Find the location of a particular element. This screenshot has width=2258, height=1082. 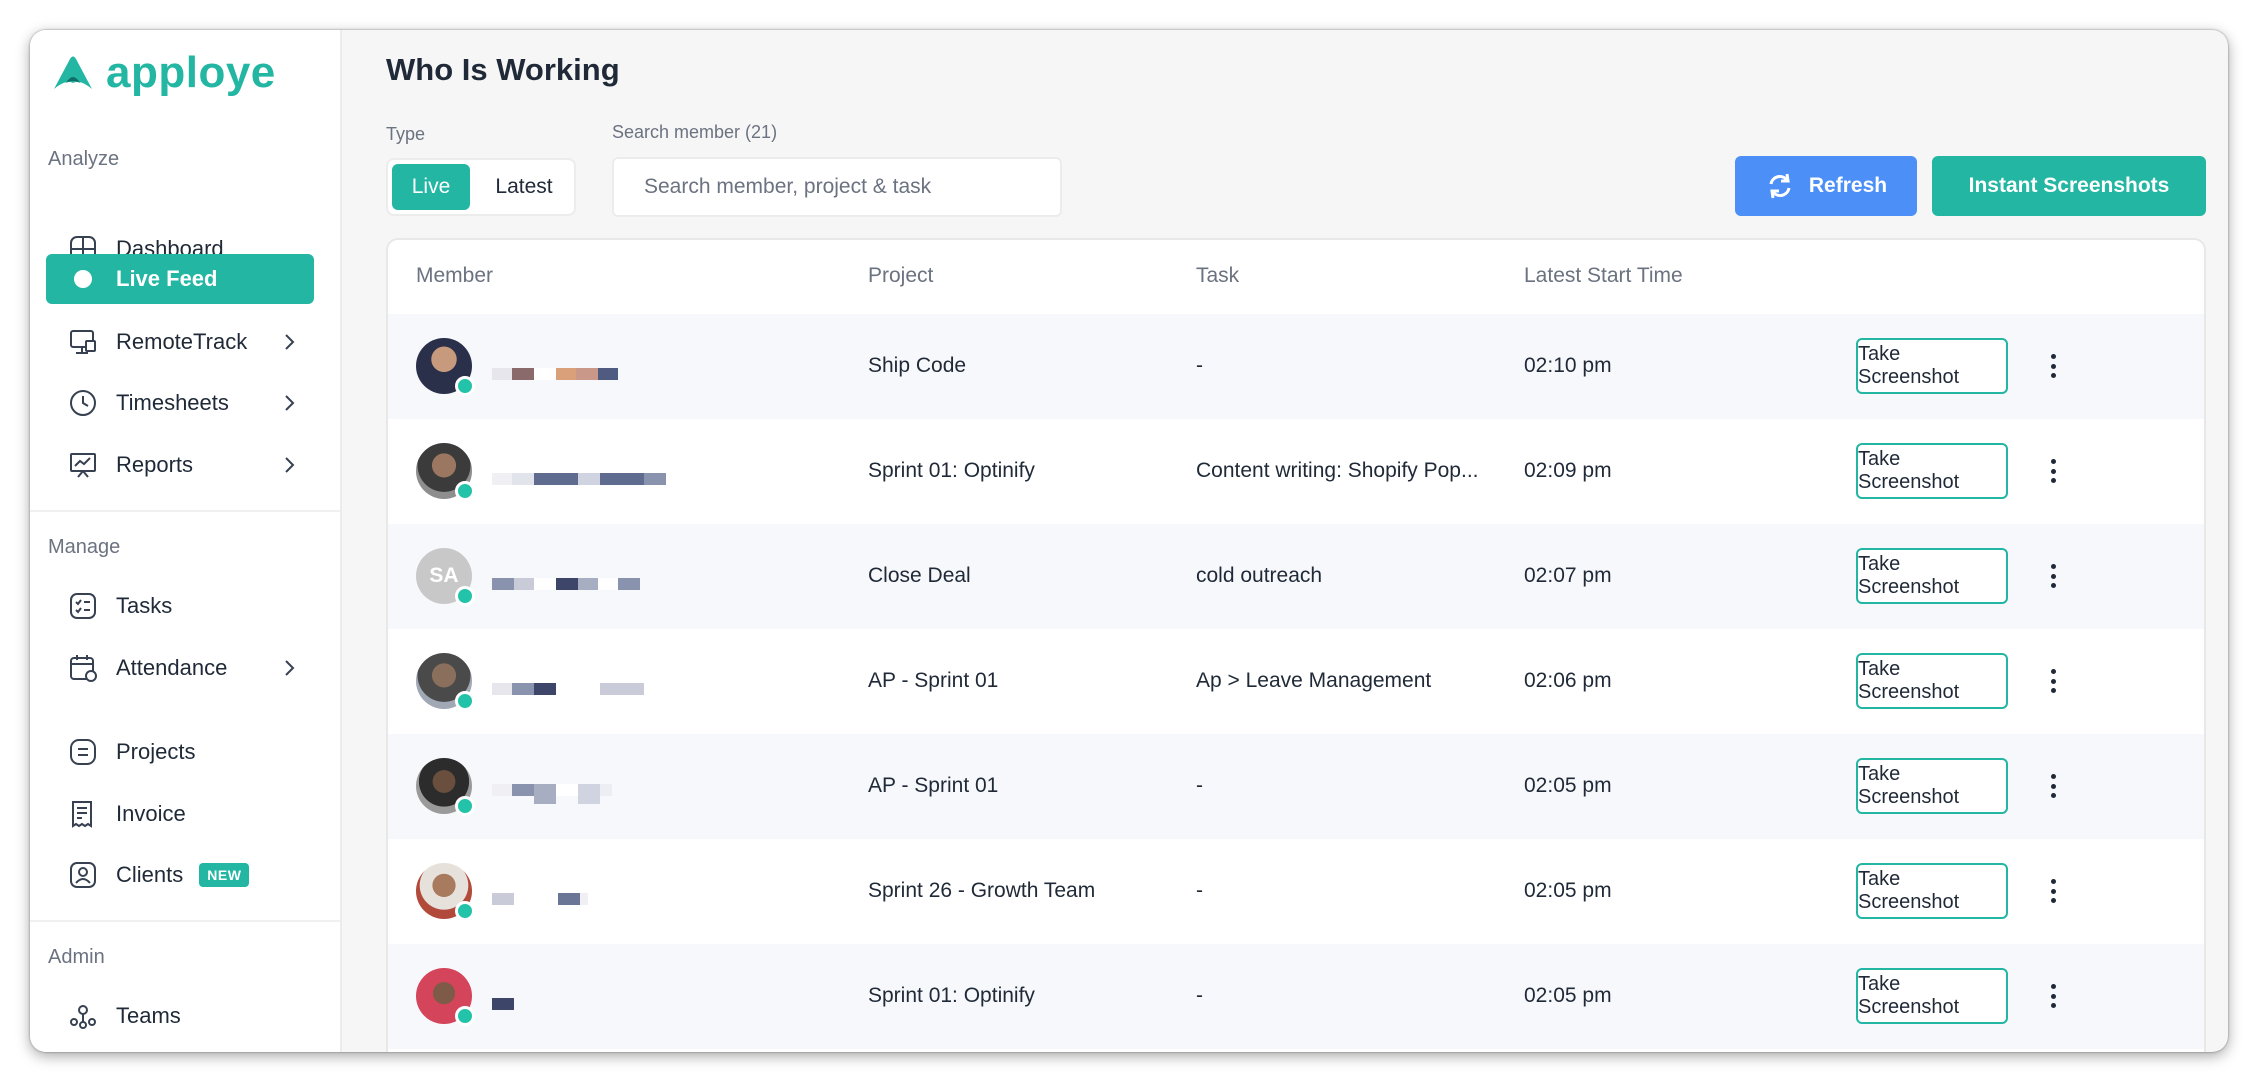

sidebar-item-label: Clients is located at coordinates (150, 874).